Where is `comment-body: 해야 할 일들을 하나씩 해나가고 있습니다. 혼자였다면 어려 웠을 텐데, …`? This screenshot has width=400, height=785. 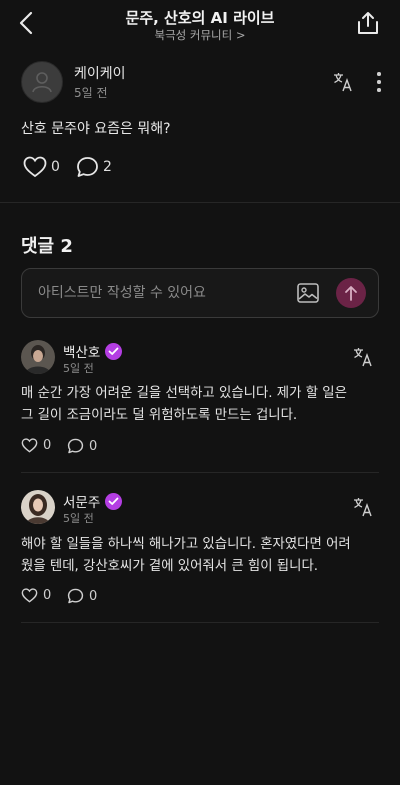 comment-body: 해야 할 일들을 하나씩 해나가고 있습니다. 혼자였다면 어려 웠을 텐데, … is located at coordinates (186, 555).